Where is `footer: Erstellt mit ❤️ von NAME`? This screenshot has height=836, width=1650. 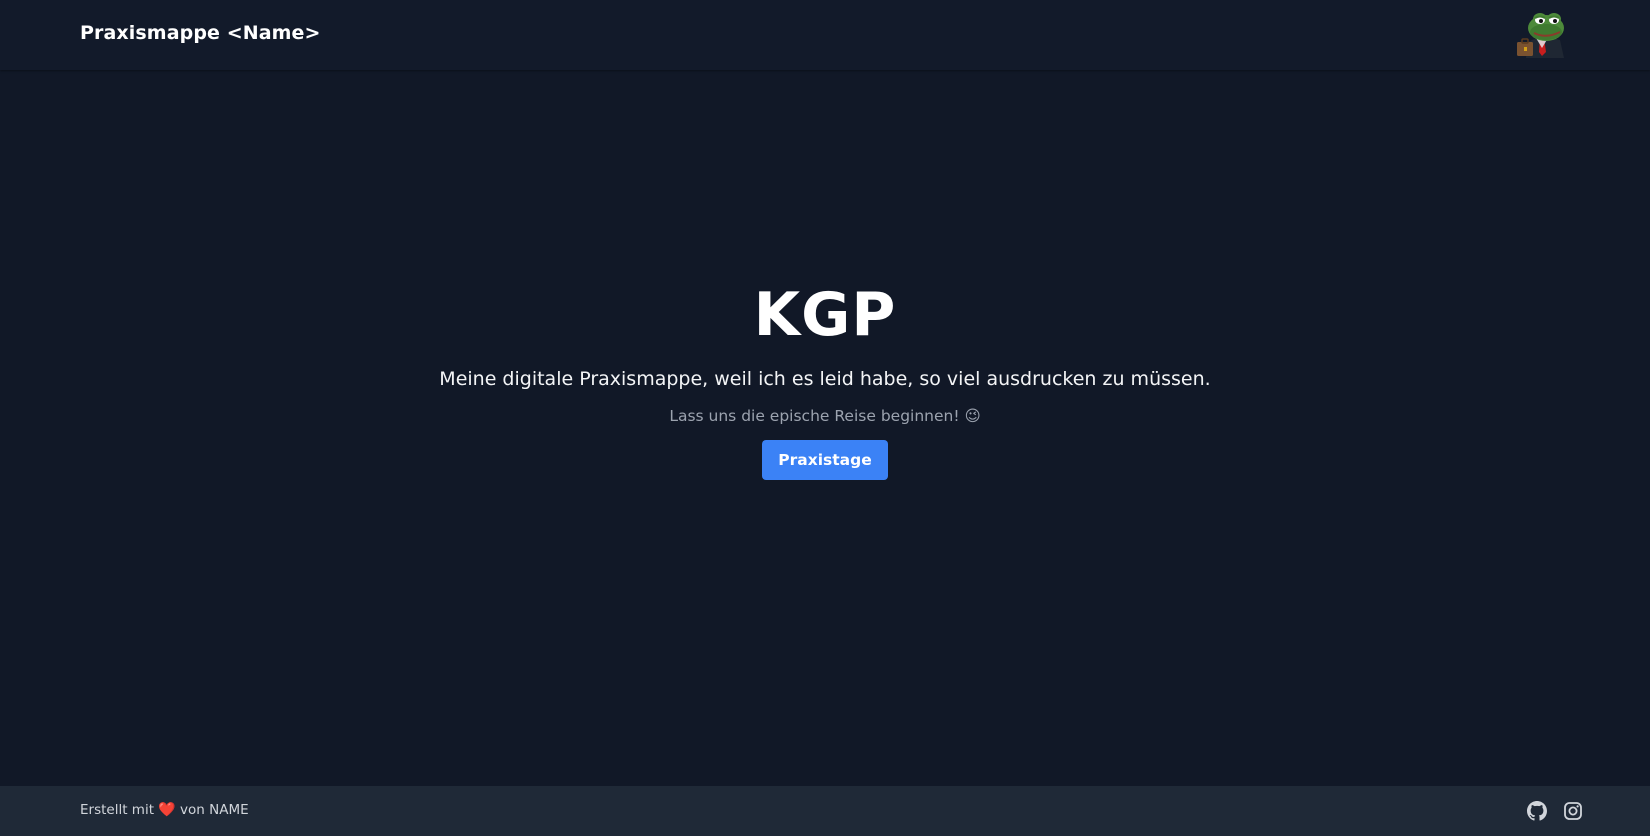
footer: Erstellt mit ❤️ von NAME is located at coordinates (825, 811).